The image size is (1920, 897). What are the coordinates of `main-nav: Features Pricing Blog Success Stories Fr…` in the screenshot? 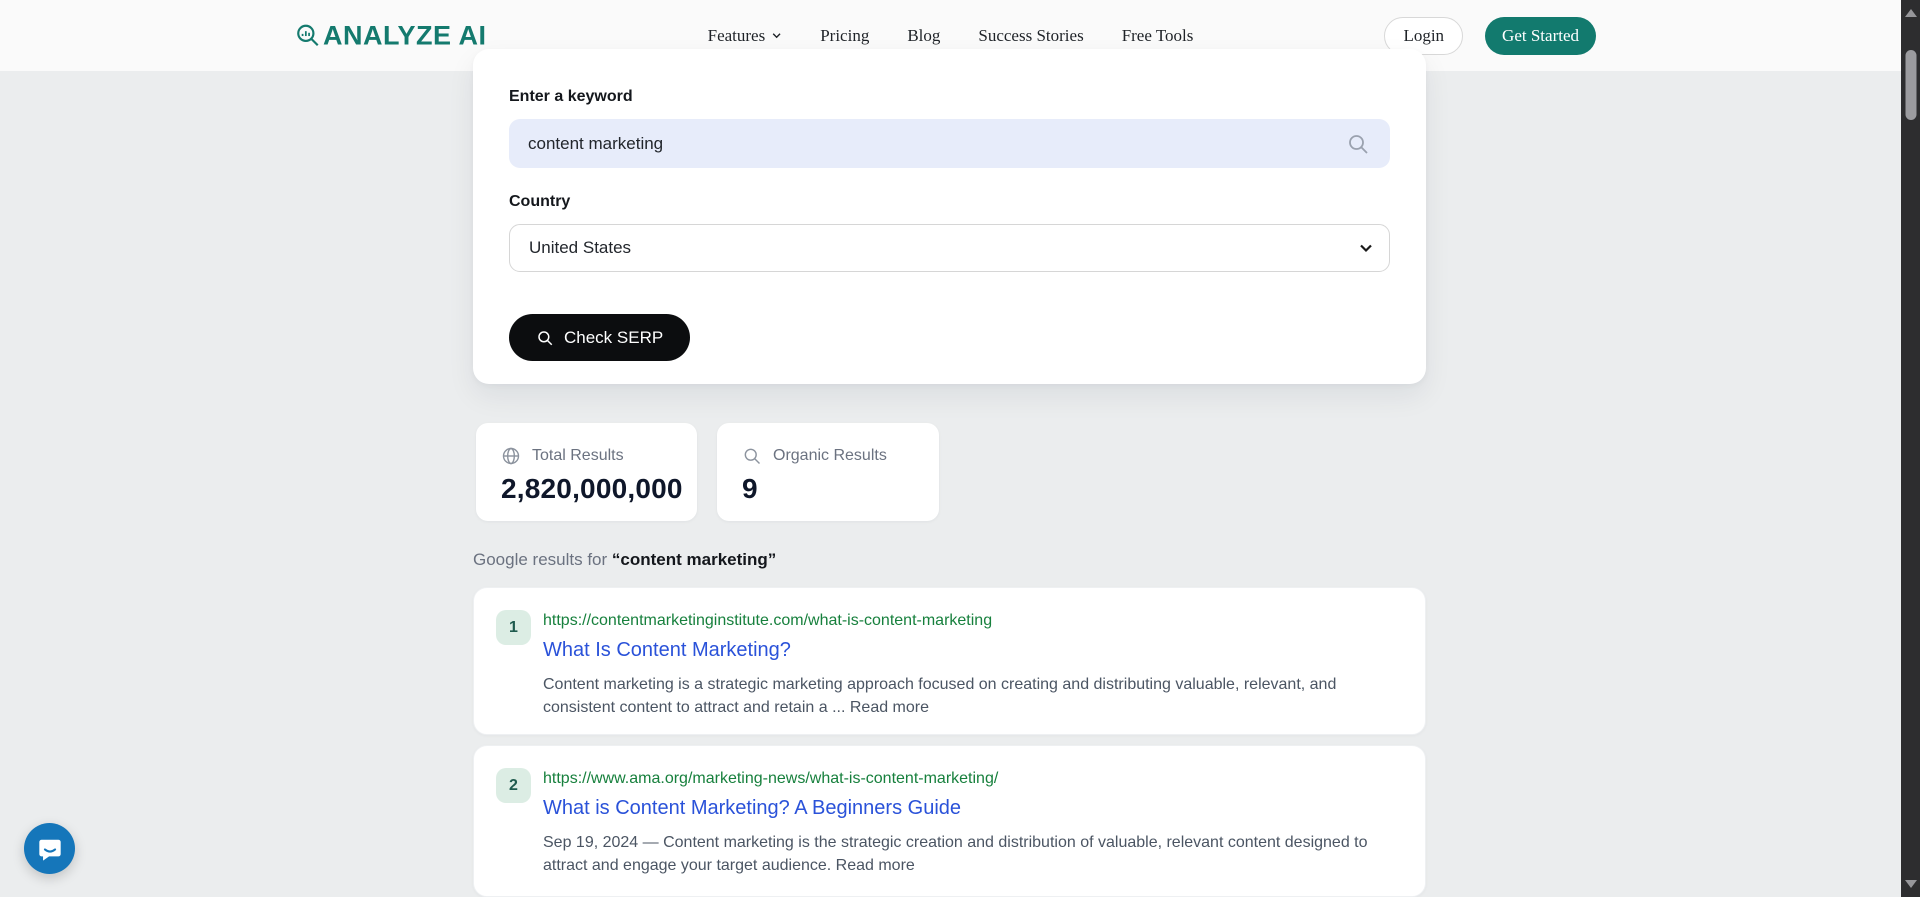 It's located at (951, 36).